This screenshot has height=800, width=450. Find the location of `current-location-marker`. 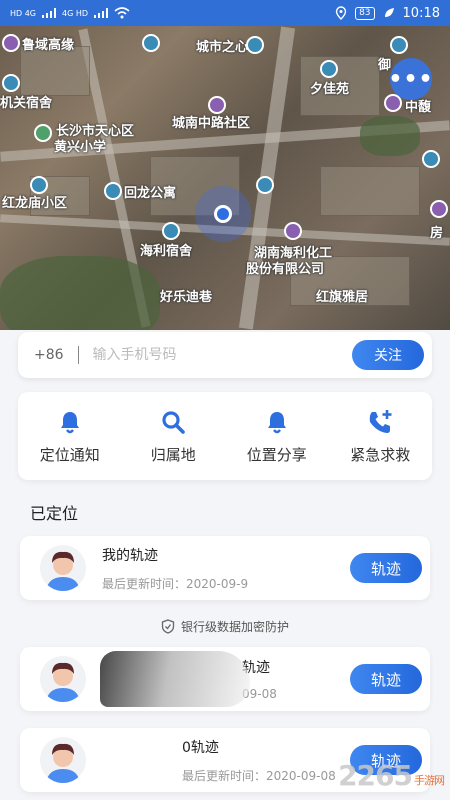

current-location-marker is located at coordinates (223, 214).